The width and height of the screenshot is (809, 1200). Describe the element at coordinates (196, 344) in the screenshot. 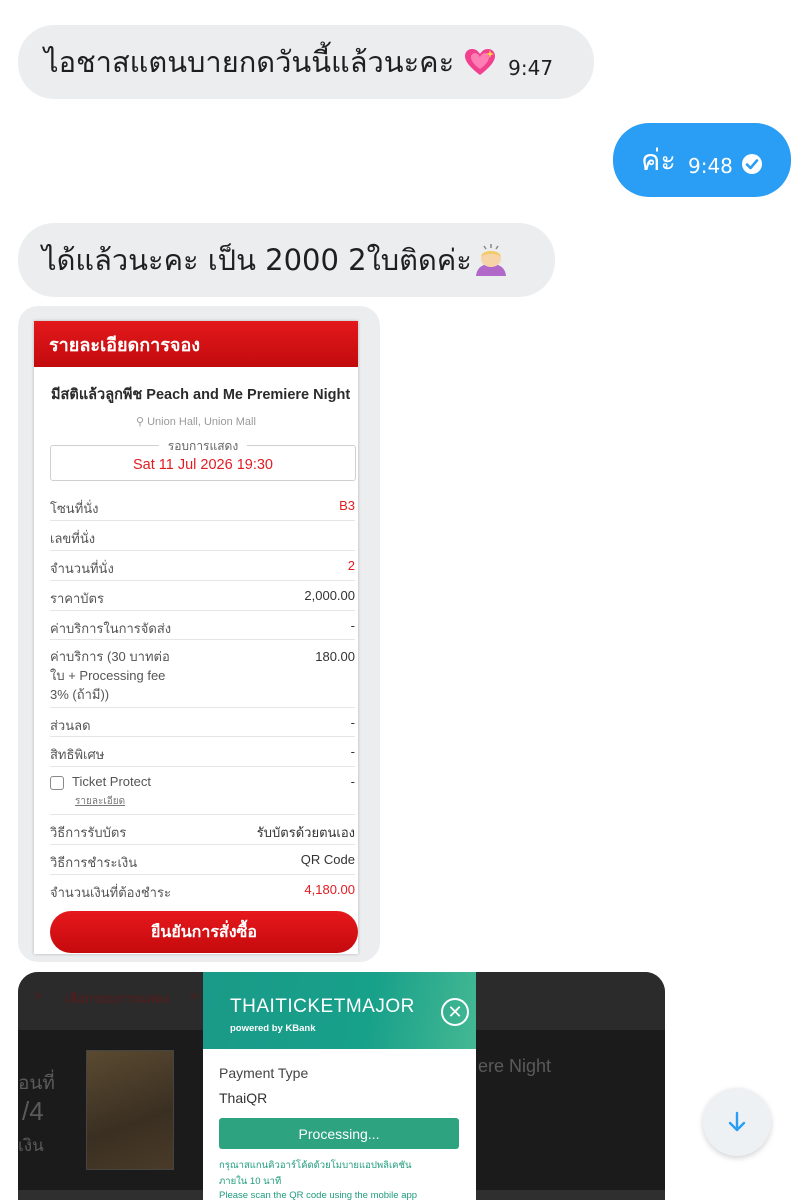

I see `card-header: รายละเอียดการจอง` at that location.